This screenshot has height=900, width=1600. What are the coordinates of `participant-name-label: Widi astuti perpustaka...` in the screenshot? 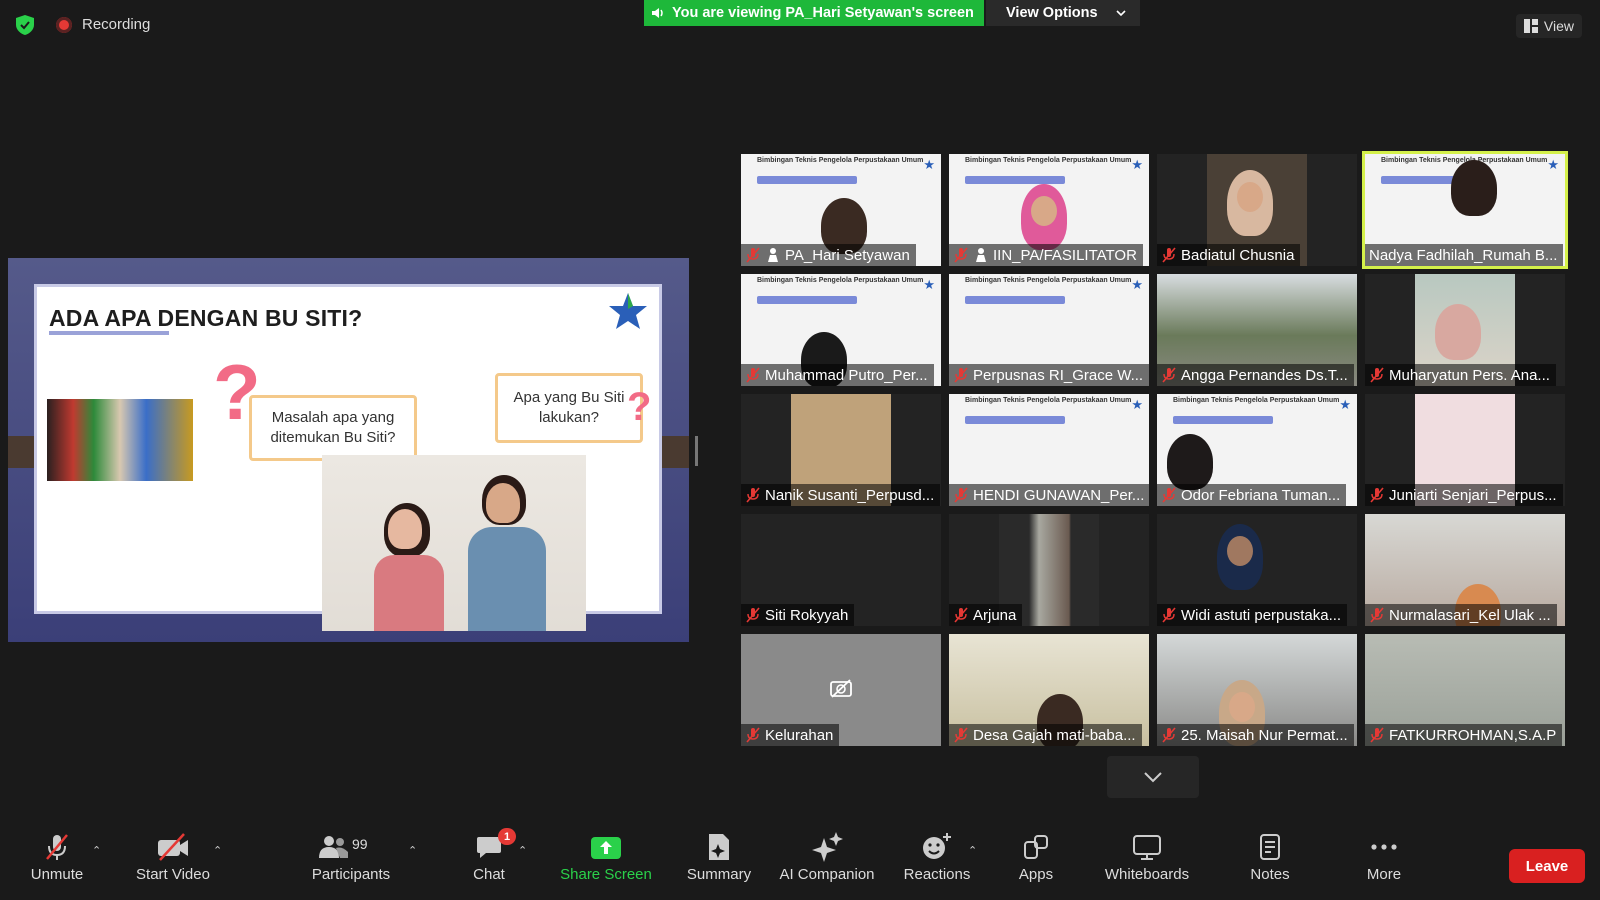 It's located at (1252, 615).